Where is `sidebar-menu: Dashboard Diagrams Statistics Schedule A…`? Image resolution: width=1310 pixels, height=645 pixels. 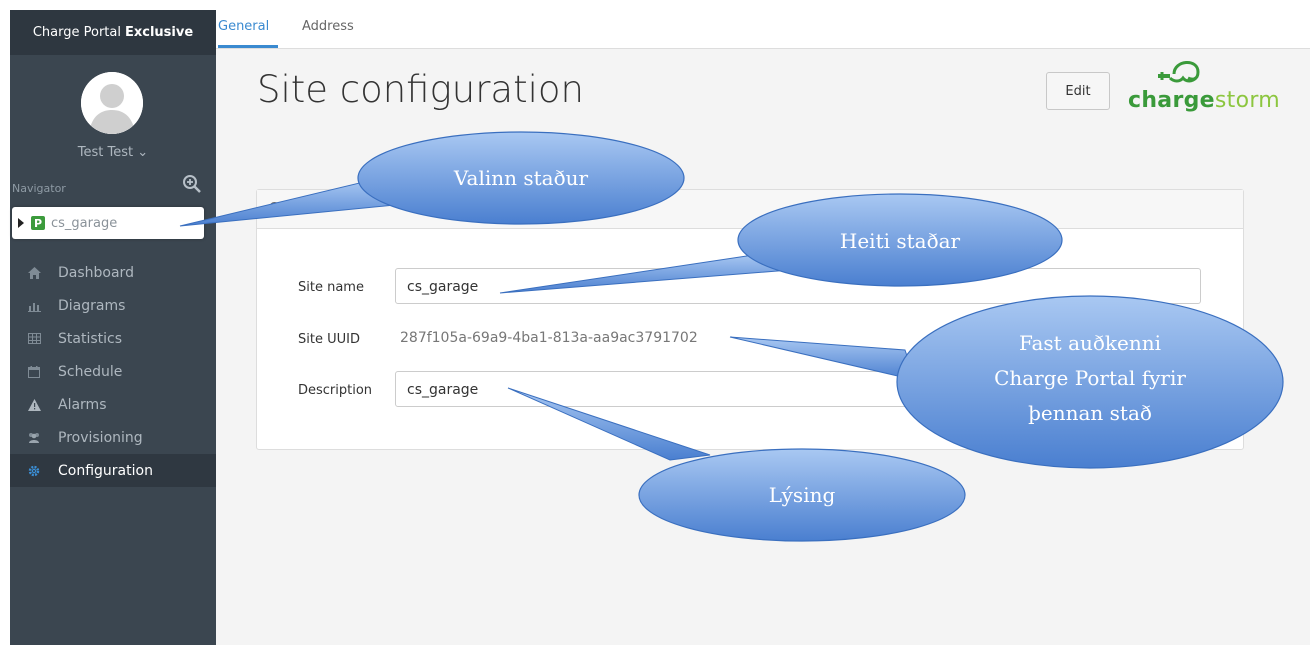
sidebar-menu: Dashboard Diagrams Statistics Schedule A… is located at coordinates (113, 371).